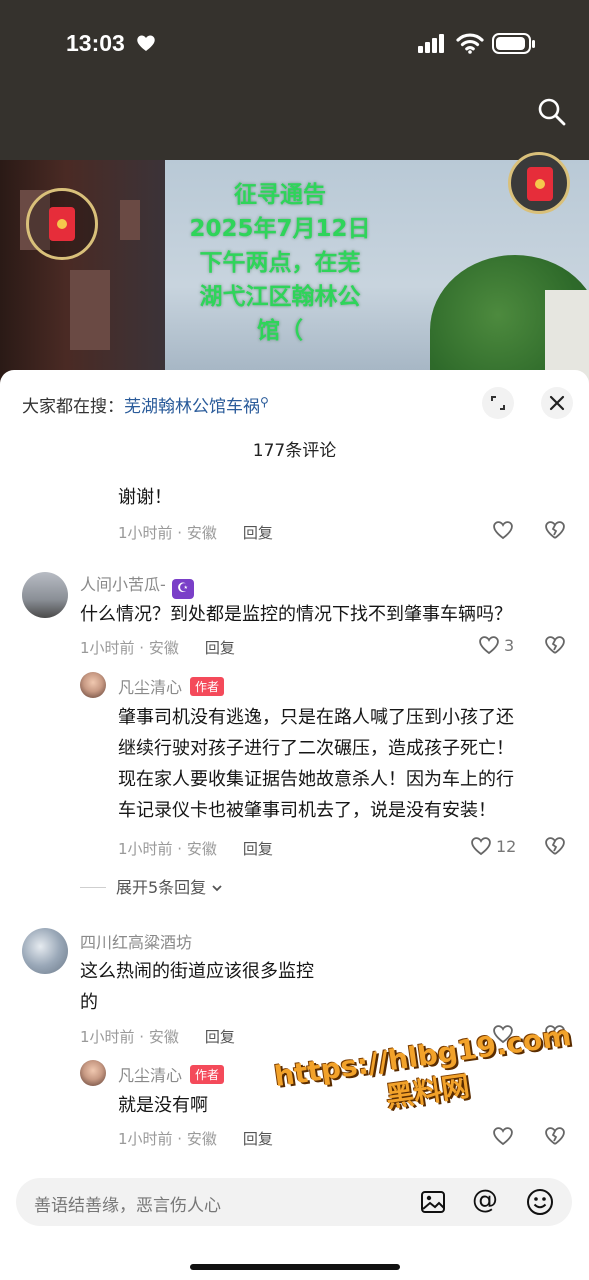 Image resolution: width=589 pixels, height=1280 pixels. What do you see at coordinates (485, 1200) in the screenshot?
I see `mention-icon: @` at bounding box center [485, 1200].